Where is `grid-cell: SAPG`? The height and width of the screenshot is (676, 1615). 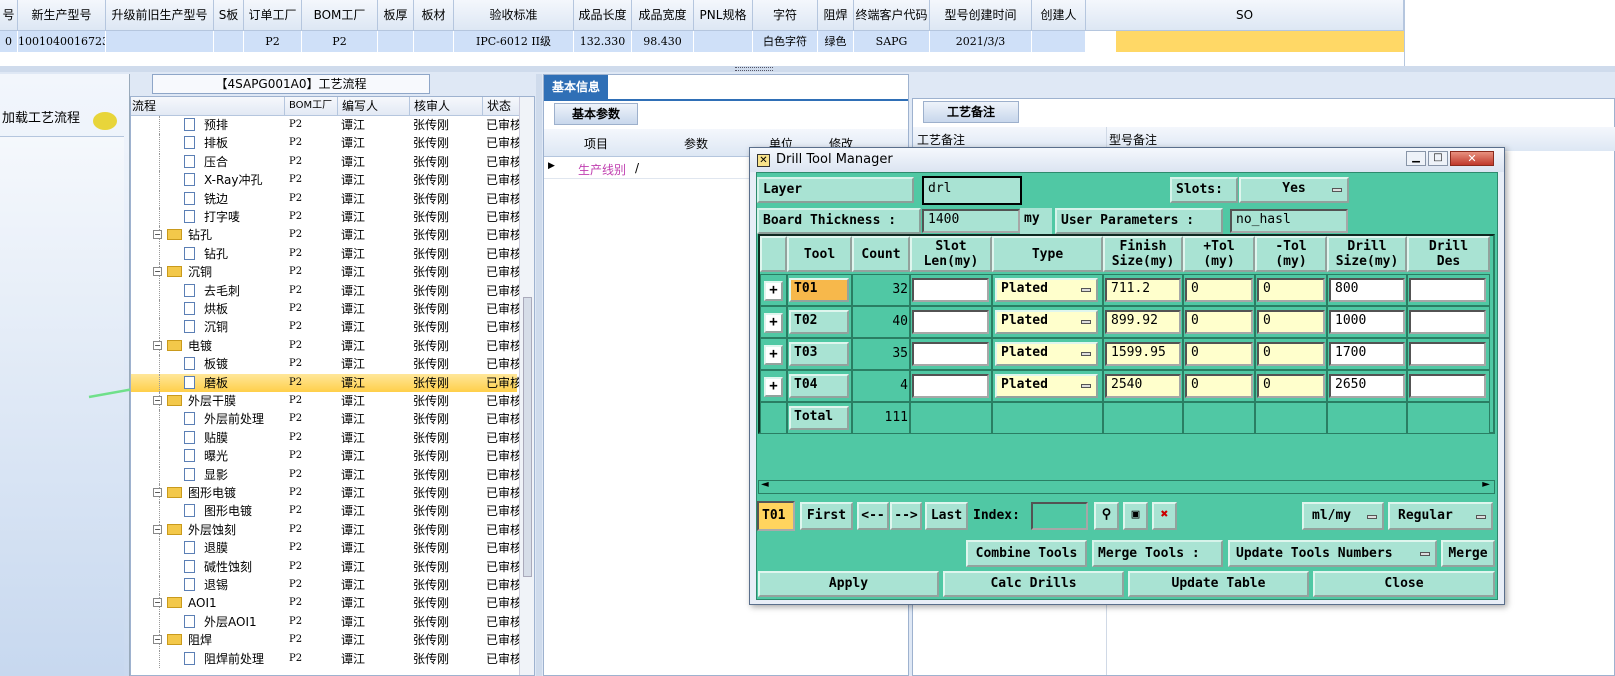 grid-cell: SAPG is located at coordinates (892, 41).